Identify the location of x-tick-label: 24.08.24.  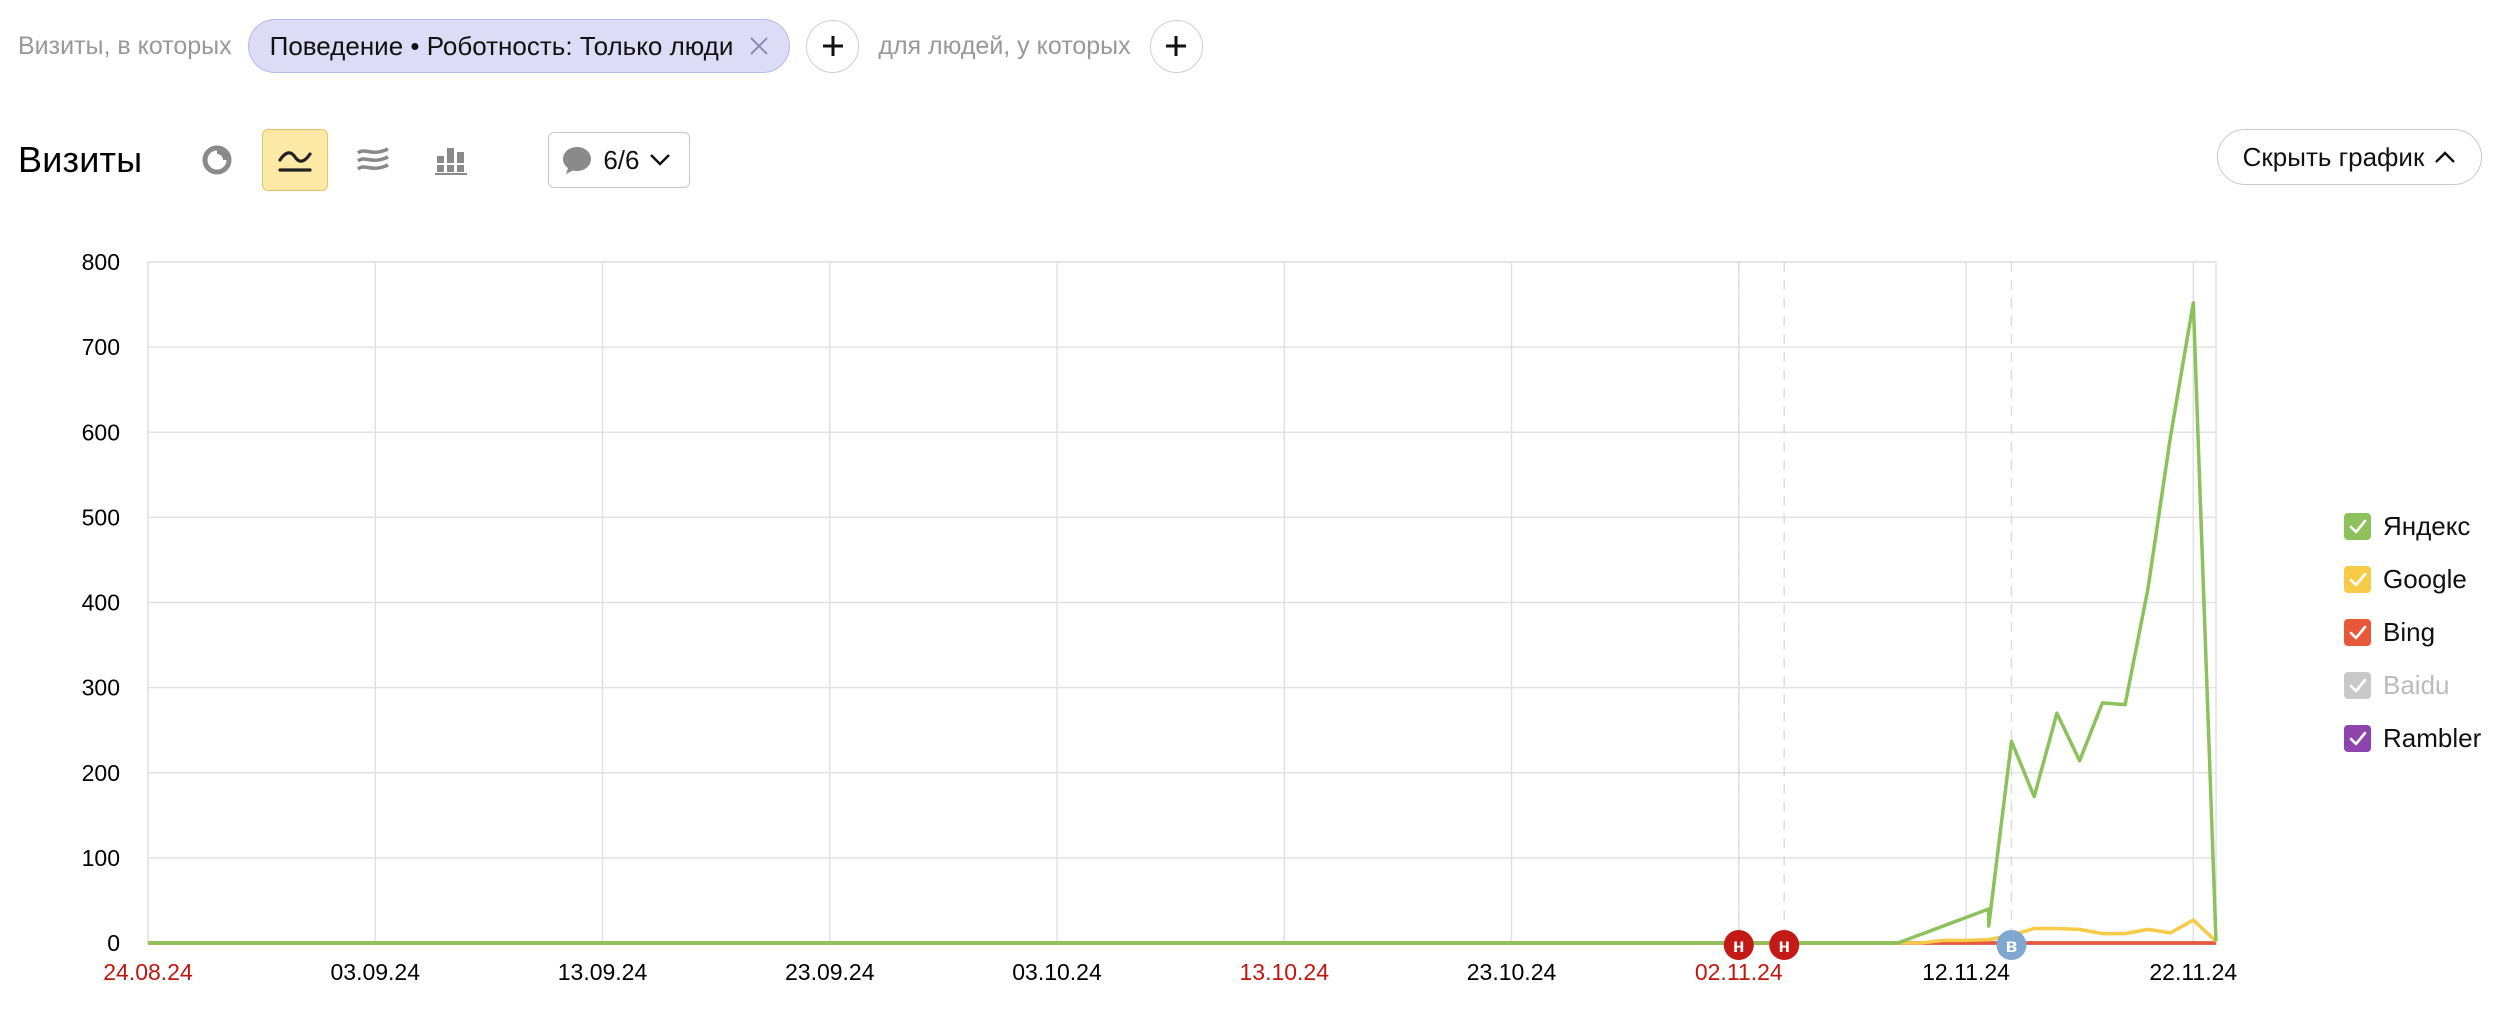
(148, 972).